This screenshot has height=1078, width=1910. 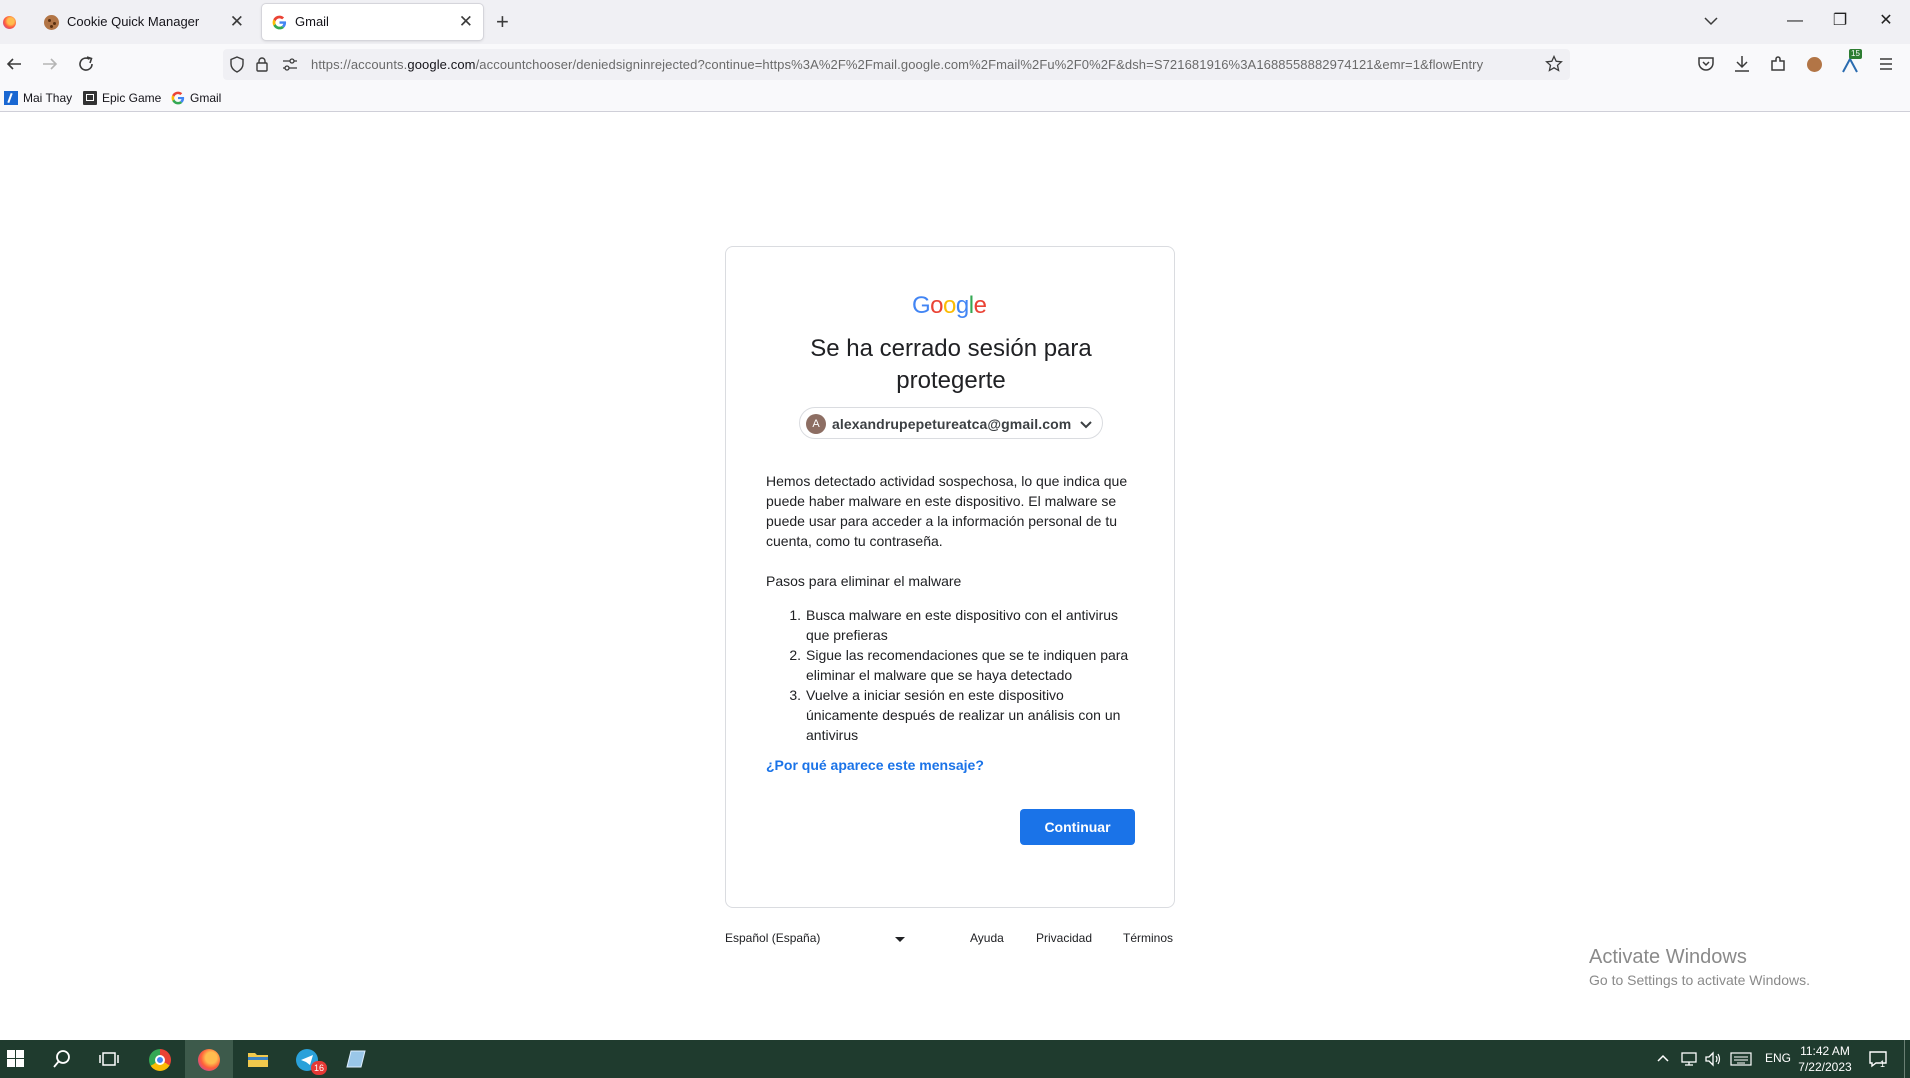 What do you see at coordinates (900, 939) in the screenshot?
I see `dropdown-arrow-icon` at bounding box center [900, 939].